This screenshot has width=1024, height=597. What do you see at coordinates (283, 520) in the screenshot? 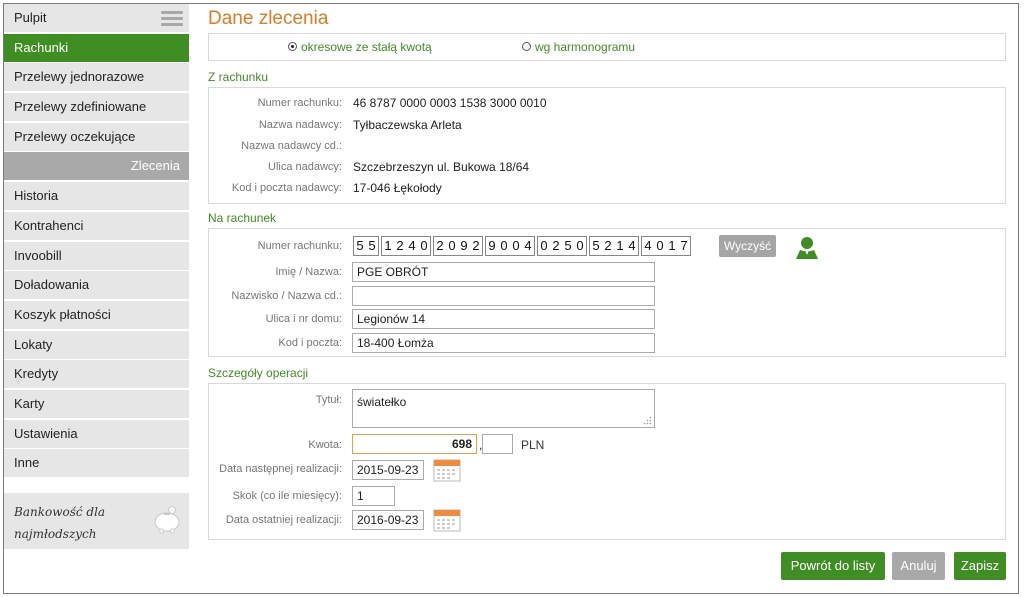
I see `last-date-label: Data ostatniej realizacji:` at bounding box center [283, 520].